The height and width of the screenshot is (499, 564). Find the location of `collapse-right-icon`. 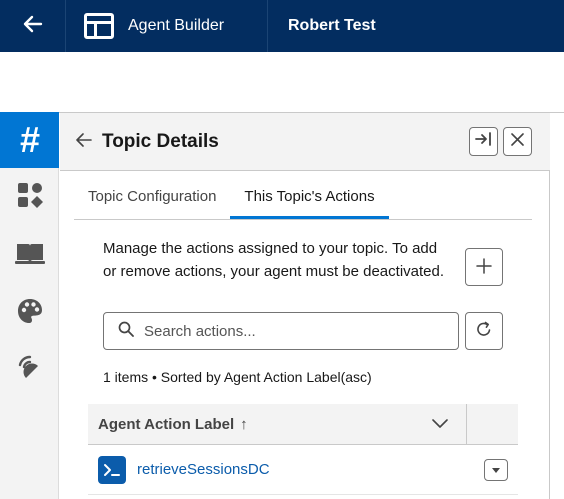

collapse-right-icon is located at coordinates (483, 141).